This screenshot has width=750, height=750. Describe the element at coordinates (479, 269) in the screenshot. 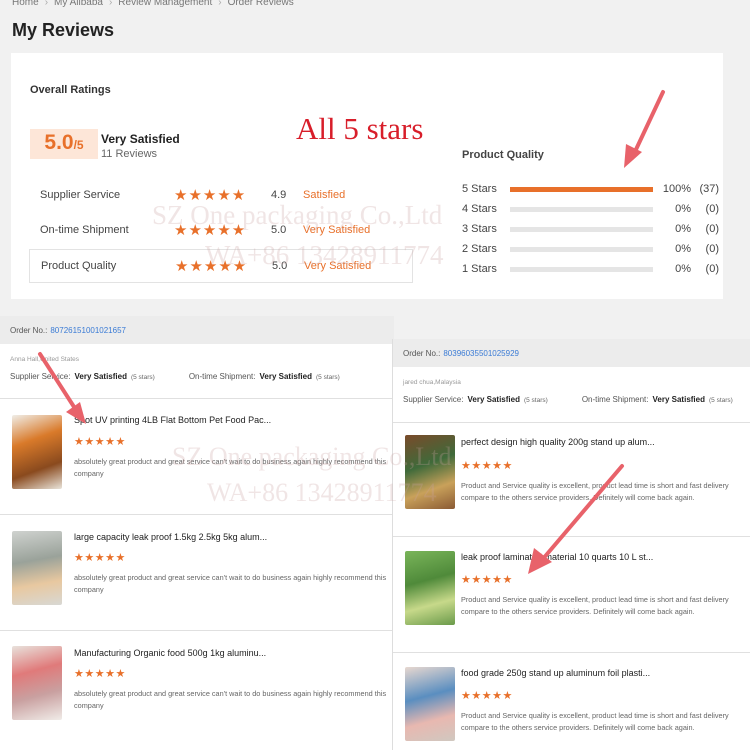

I see `star-level-label: 1 Stars` at that location.